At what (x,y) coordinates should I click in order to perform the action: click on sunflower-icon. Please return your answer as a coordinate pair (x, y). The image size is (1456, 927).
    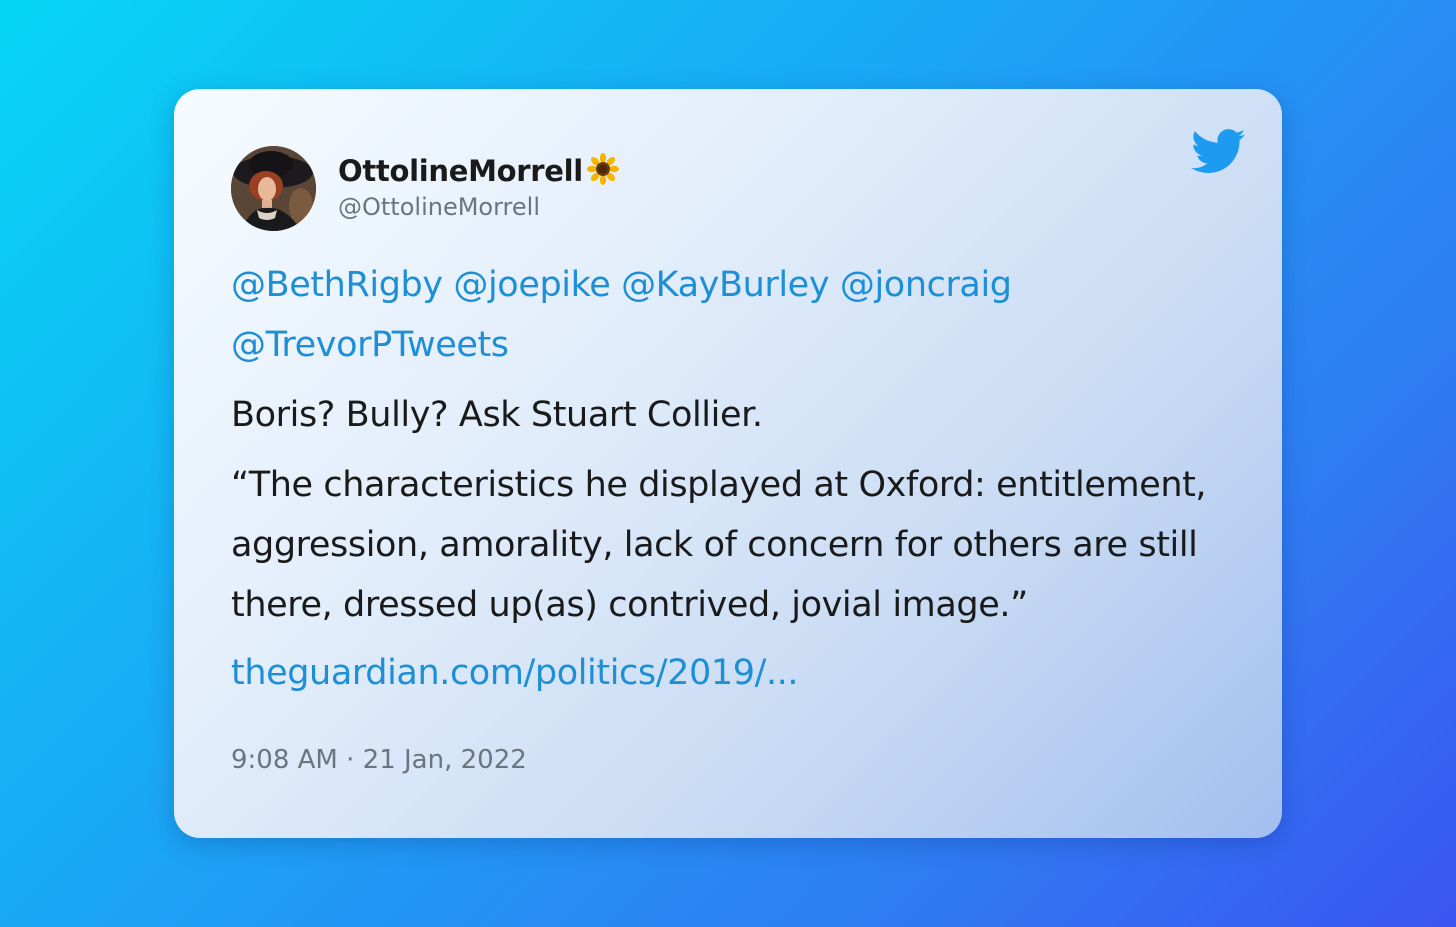
    Looking at the image, I should click on (602, 172).